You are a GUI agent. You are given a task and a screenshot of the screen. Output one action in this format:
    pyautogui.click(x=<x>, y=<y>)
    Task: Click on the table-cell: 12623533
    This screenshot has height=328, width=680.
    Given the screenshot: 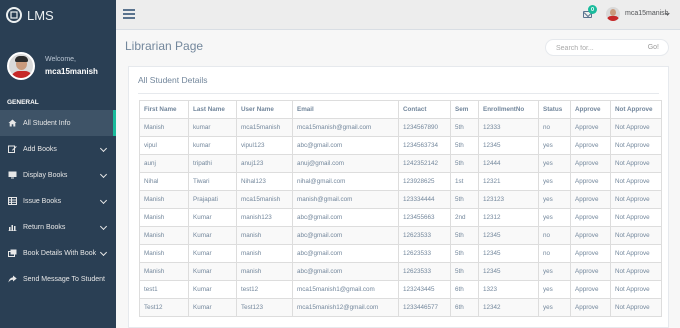 What is the action you would take?
    pyautogui.click(x=424, y=271)
    